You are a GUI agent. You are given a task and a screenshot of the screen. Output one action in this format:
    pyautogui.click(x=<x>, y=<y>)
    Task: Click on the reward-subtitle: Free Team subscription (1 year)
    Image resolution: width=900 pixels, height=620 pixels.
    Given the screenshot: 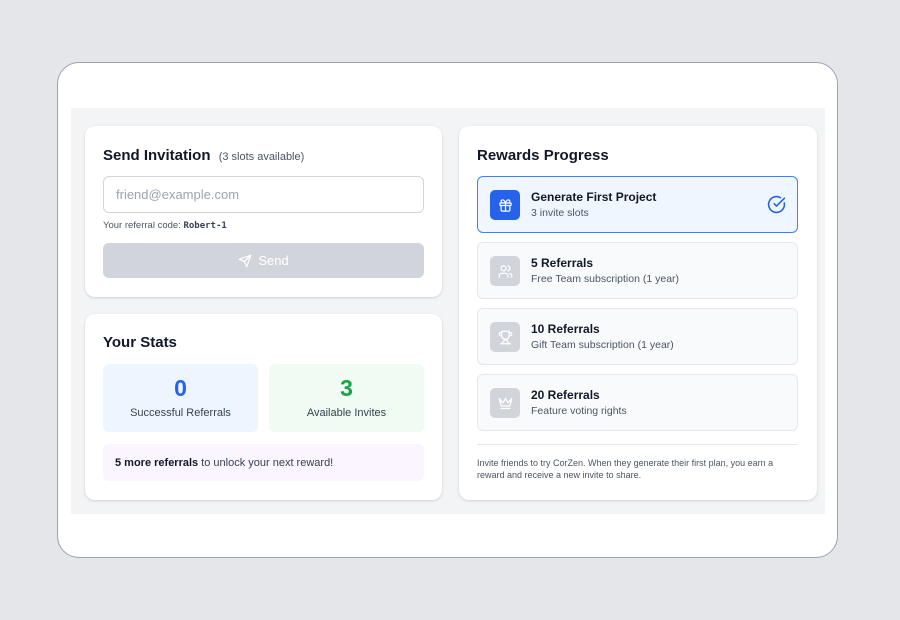 What is the action you would take?
    pyautogui.click(x=605, y=279)
    